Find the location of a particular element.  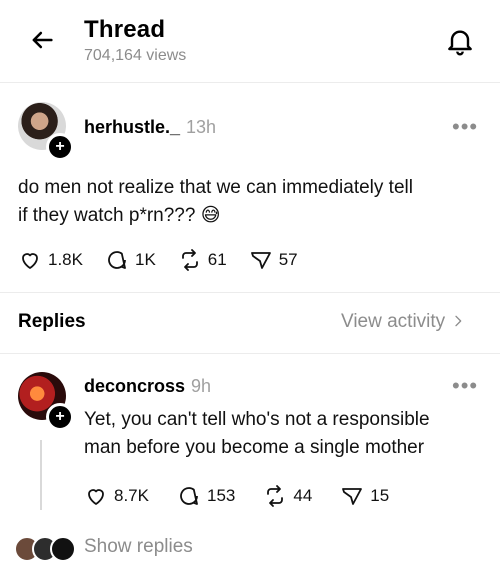

reply-header: deconcross 9h is located at coordinates (147, 386).